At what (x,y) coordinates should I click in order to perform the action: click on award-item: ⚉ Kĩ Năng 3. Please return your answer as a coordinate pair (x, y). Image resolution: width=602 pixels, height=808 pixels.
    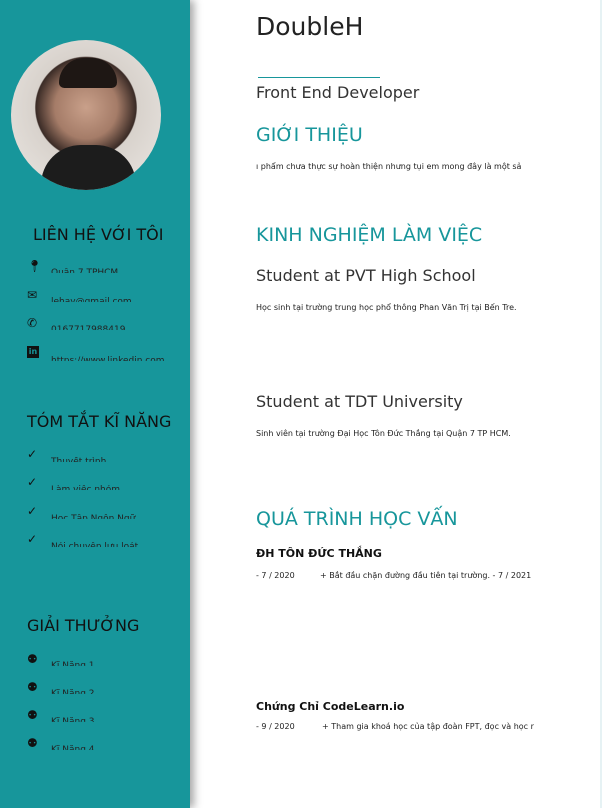
    Looking at the image, I should click on (61, 715).